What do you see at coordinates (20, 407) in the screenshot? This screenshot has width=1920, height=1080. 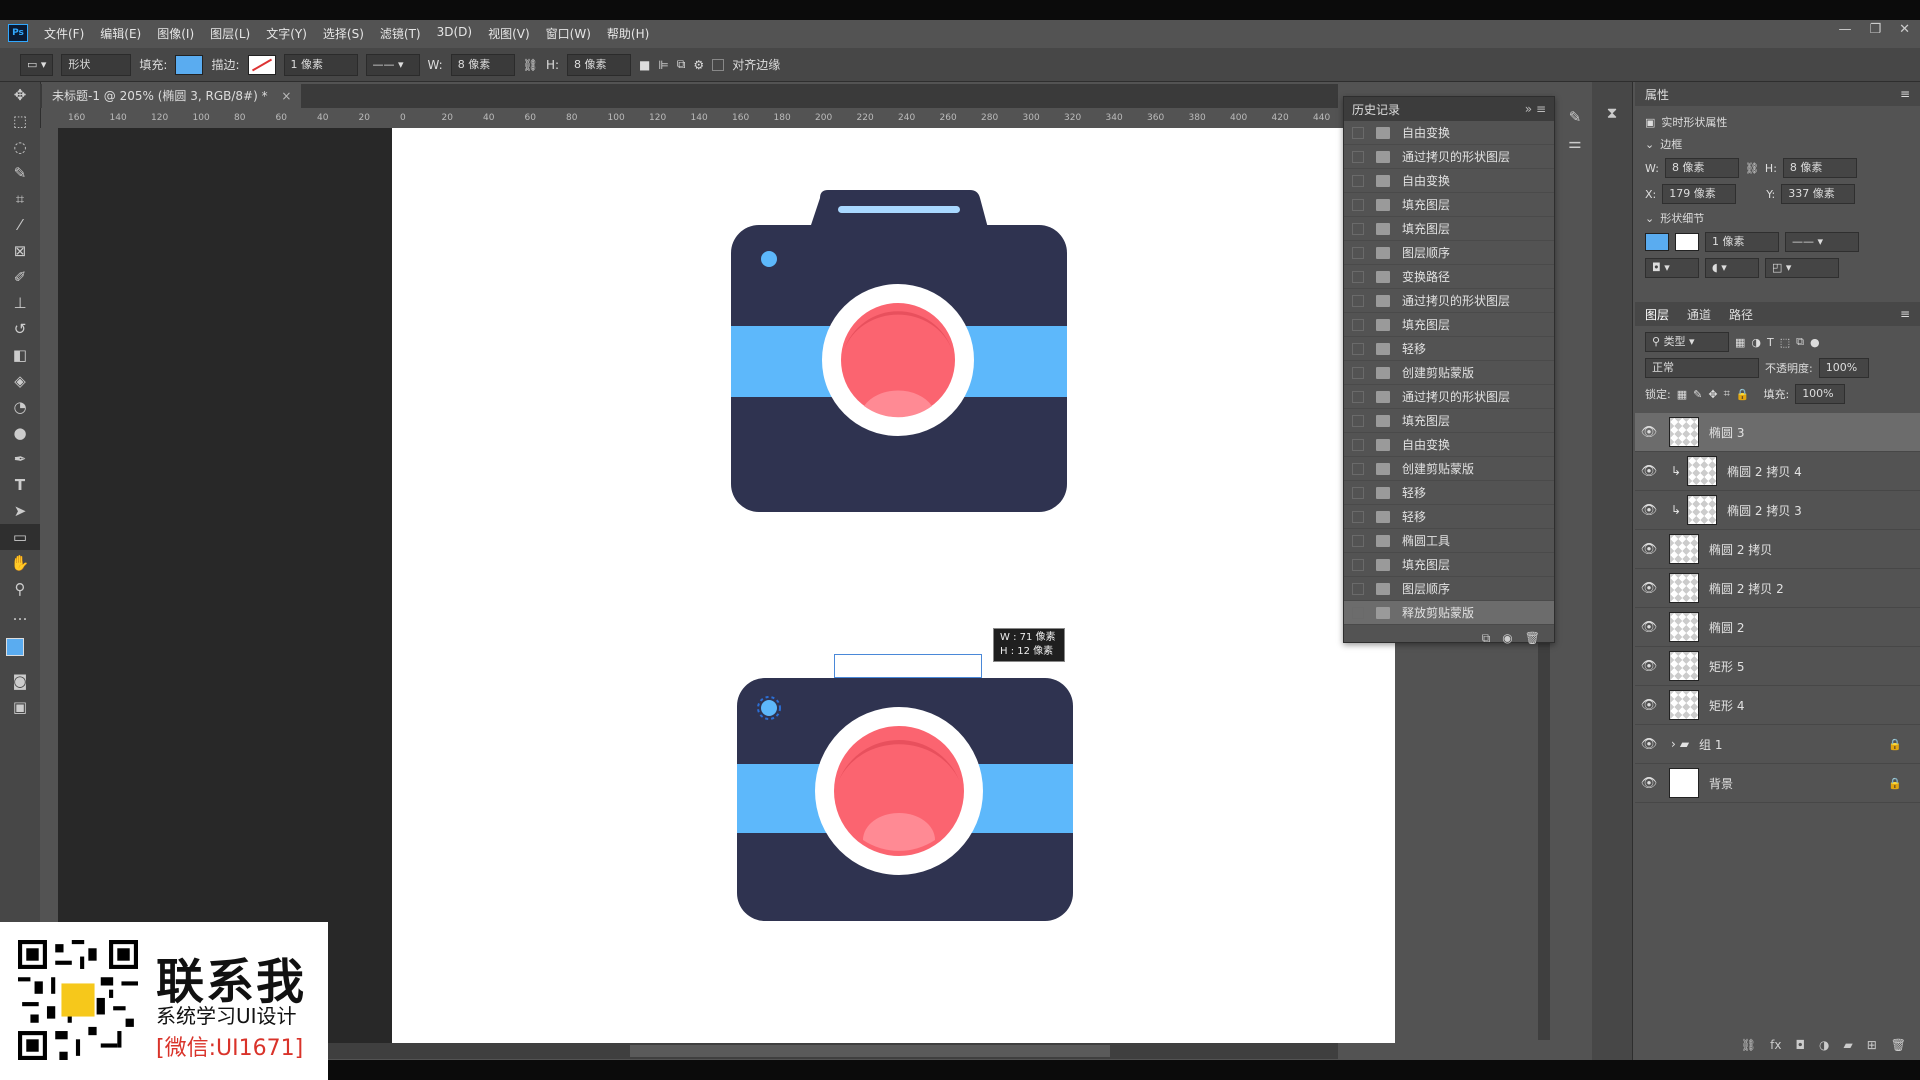 I see `blur-tool-icon: ◔` at bounding box center [20, 407].